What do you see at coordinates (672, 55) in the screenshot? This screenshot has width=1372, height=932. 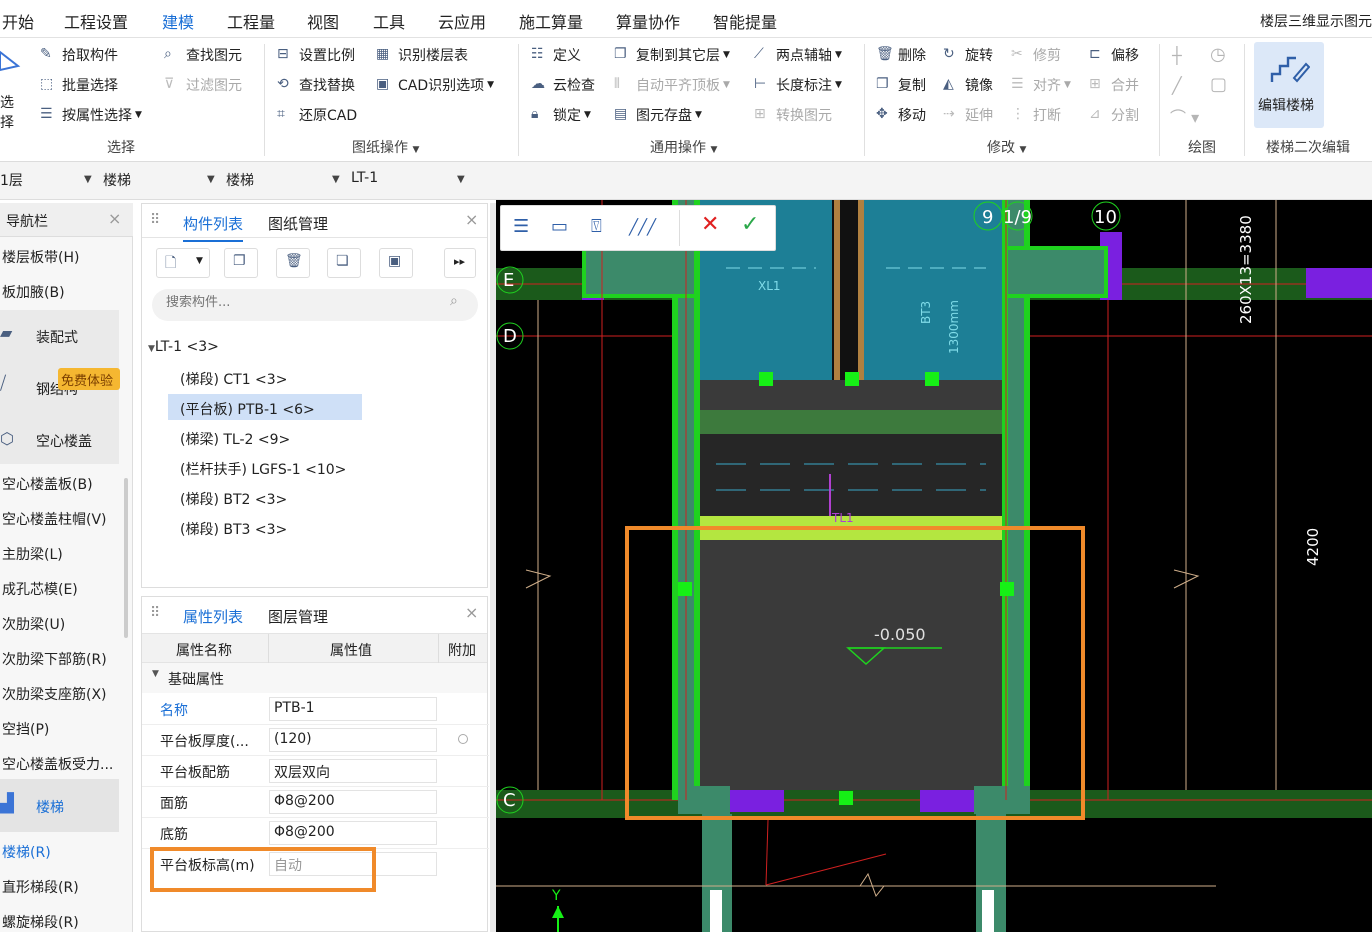 I see `copy-to-other-floor-button: ❐ 复制到其它层 ▼` at bounding box center [672, 55].